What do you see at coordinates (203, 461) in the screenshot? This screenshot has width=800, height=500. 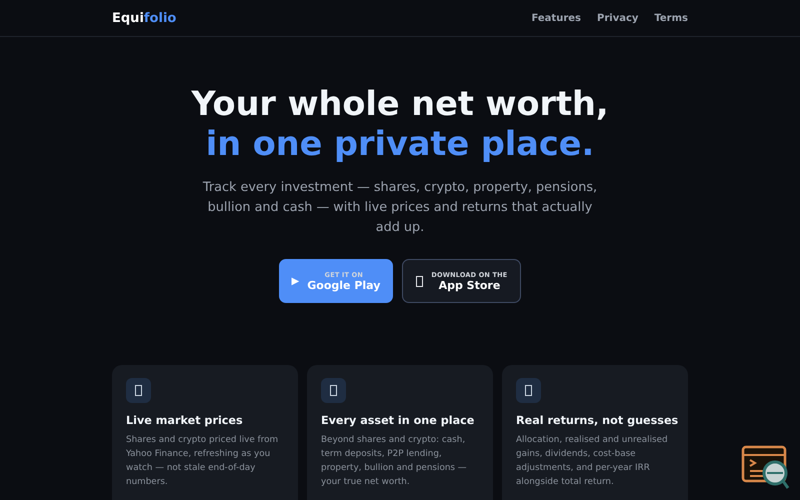 I see `feature-description: Shares and crypto priced live from Yahoo Finance, refreshing as you watch — not stale end-of-day numbers.` at bounding box center [203, 461].